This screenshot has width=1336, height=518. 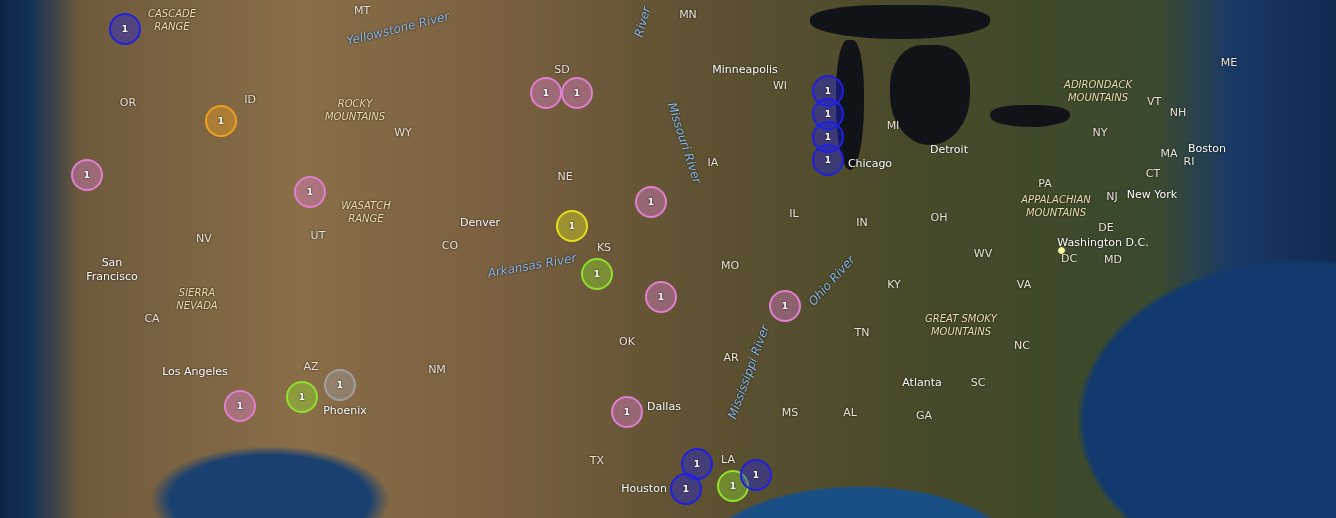 What do you see at coordinates (870, 164) in the screenshot?
I see `city-label: Chicago` at bounding box center [870, 164].